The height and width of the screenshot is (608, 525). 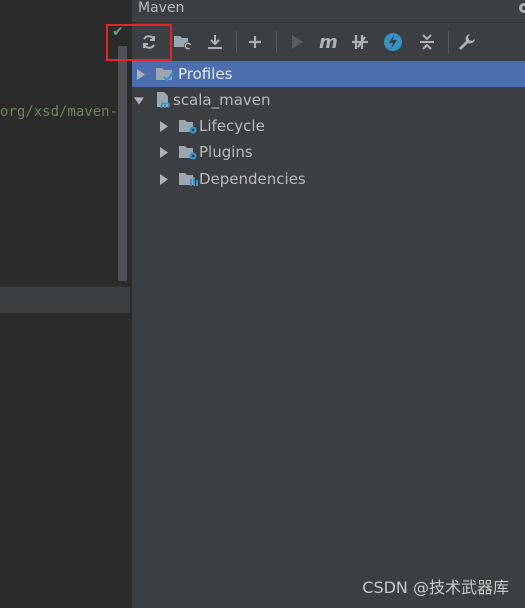 What do you see at coordinates (252, 179) in the screenshot?
I see `tree-label: Dependencies` at bounding box center [252, 179].